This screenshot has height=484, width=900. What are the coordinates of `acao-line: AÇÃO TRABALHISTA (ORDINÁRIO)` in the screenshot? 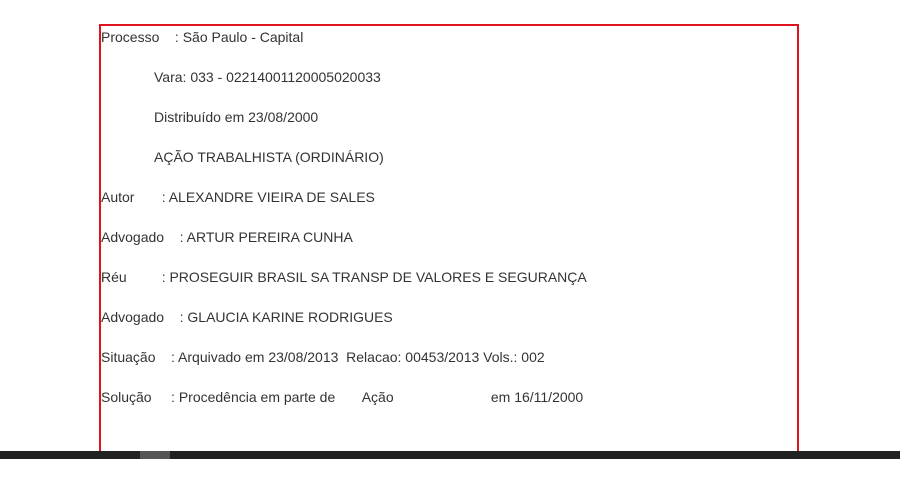 It's located at (269, 157).